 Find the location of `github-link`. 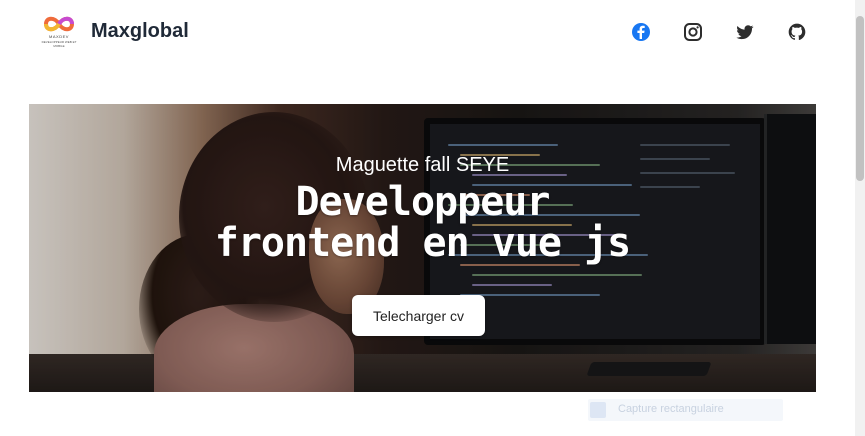

github-link is located at coordinates (797, 32).